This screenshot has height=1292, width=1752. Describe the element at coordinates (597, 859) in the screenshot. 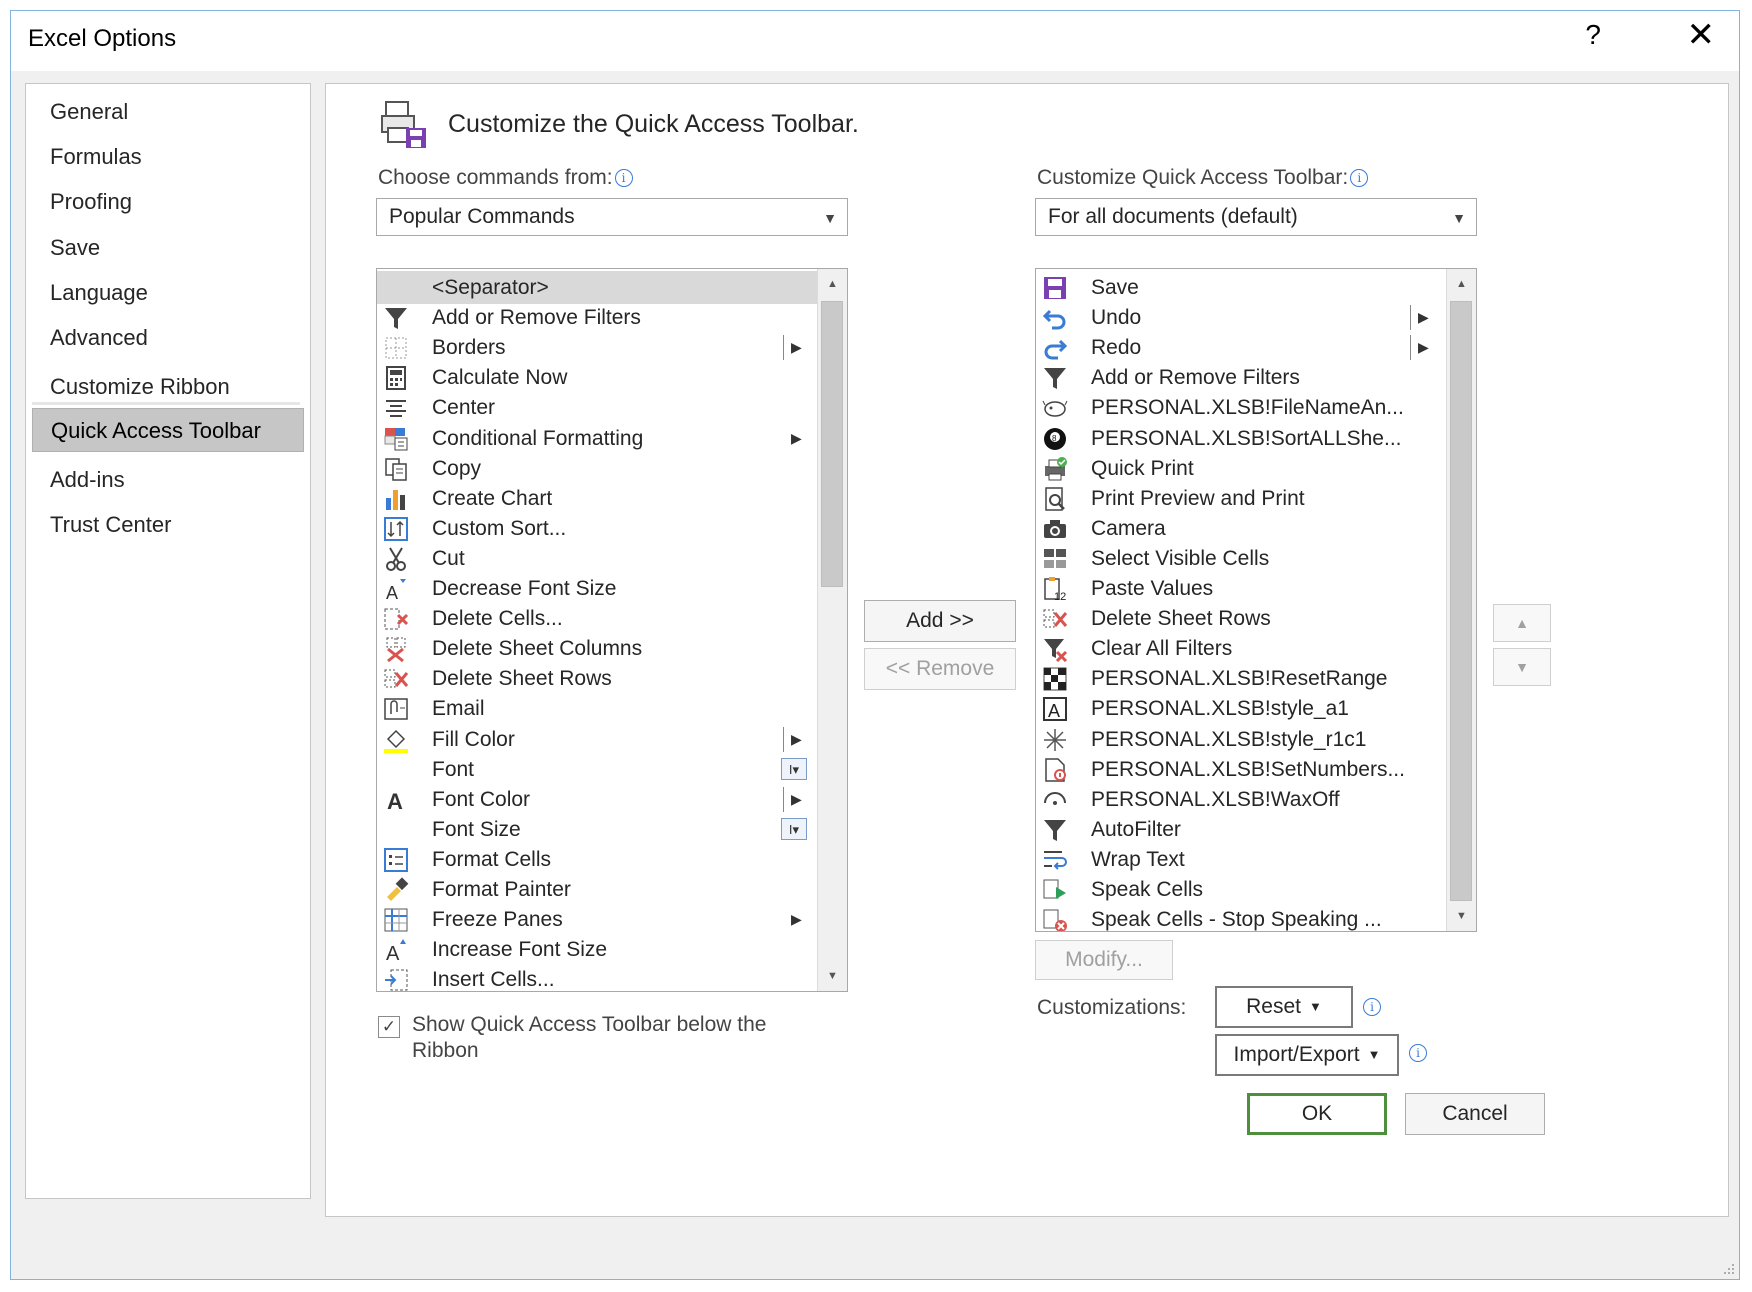

I see `command-list-item: Format Cells` at that location.